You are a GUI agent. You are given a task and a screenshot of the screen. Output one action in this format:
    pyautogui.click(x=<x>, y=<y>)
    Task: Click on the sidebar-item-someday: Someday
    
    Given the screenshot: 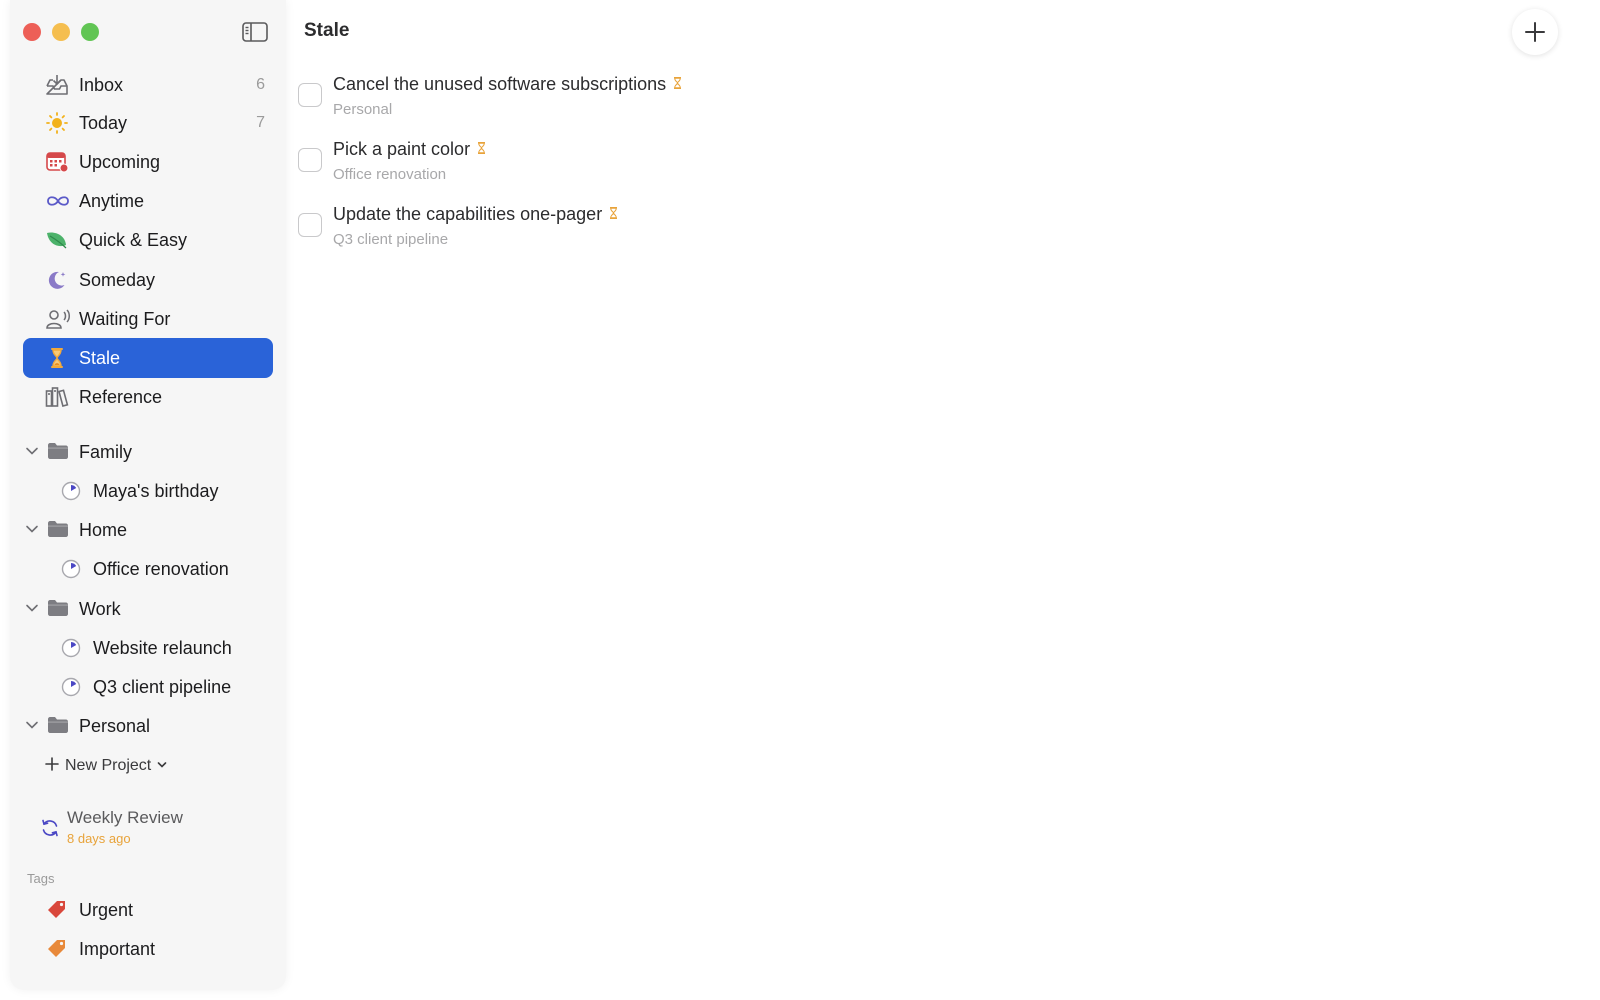 What is the action you would take?
    pyautogui.click(x=148, y=280)
    